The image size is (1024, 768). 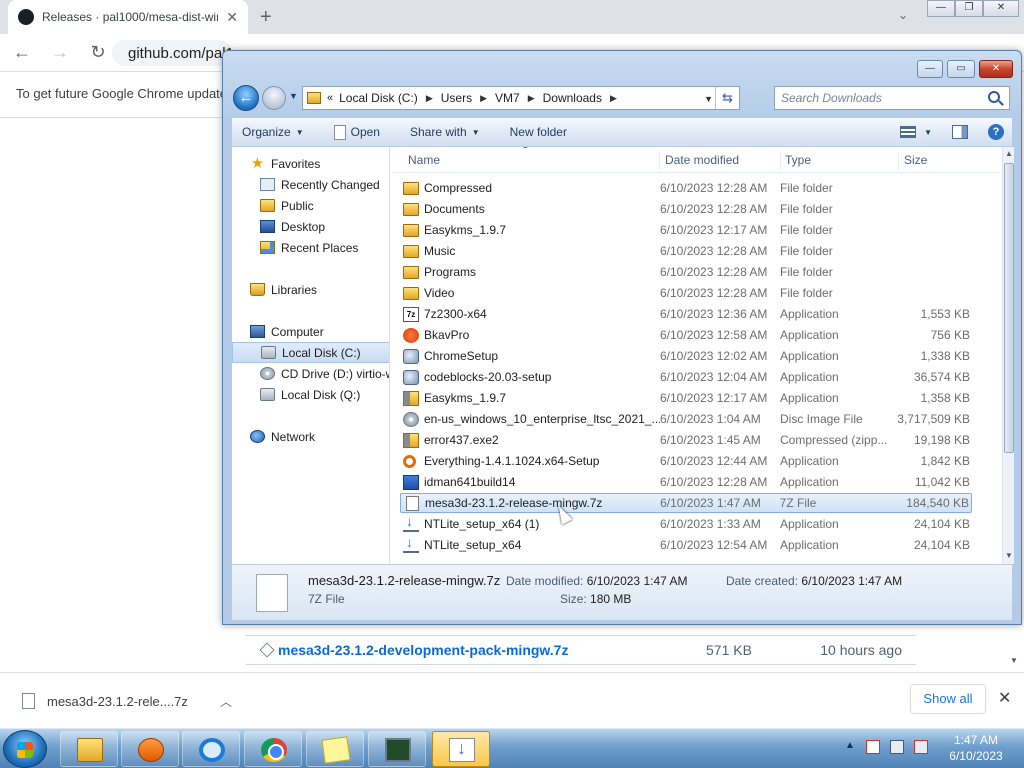 I want to click on network-tray-icon, so click(x=897, y=747).